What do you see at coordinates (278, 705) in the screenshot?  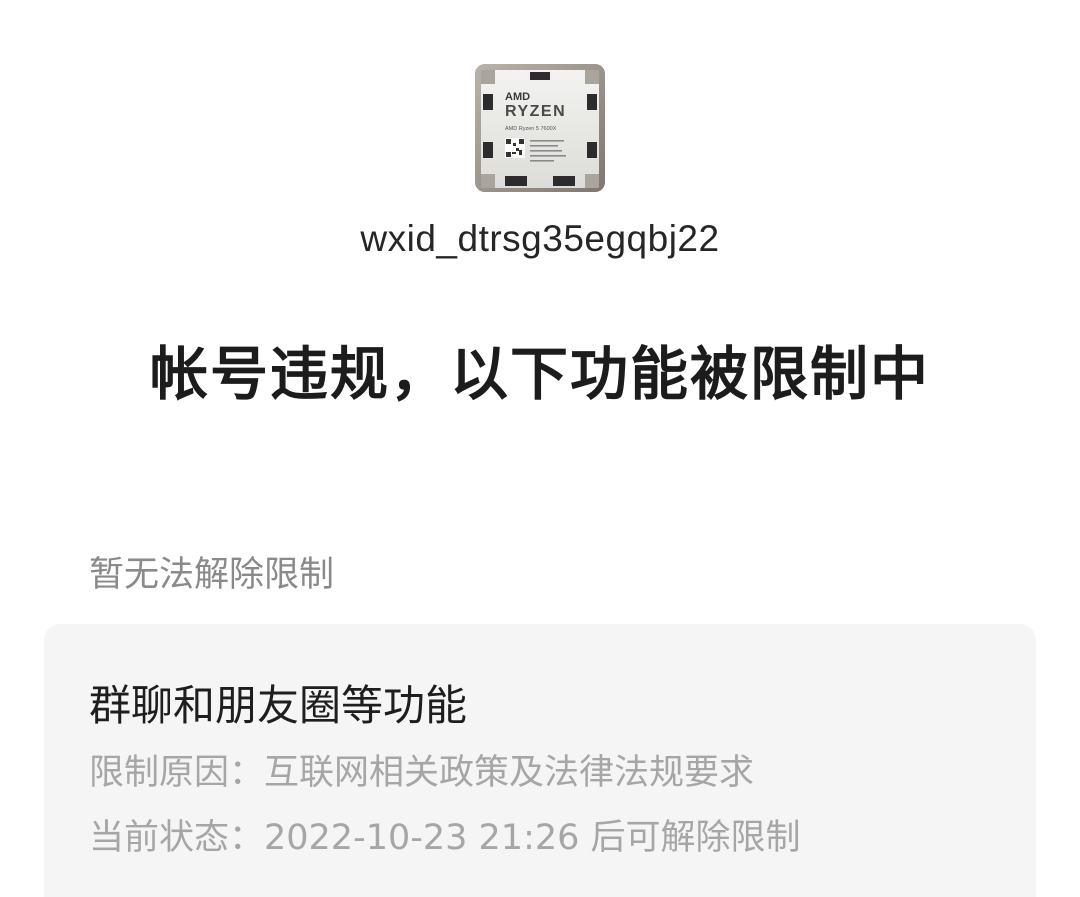 I see `restriction-title: 群聊和朋友圈等功能` at bounding box center [278, 705].